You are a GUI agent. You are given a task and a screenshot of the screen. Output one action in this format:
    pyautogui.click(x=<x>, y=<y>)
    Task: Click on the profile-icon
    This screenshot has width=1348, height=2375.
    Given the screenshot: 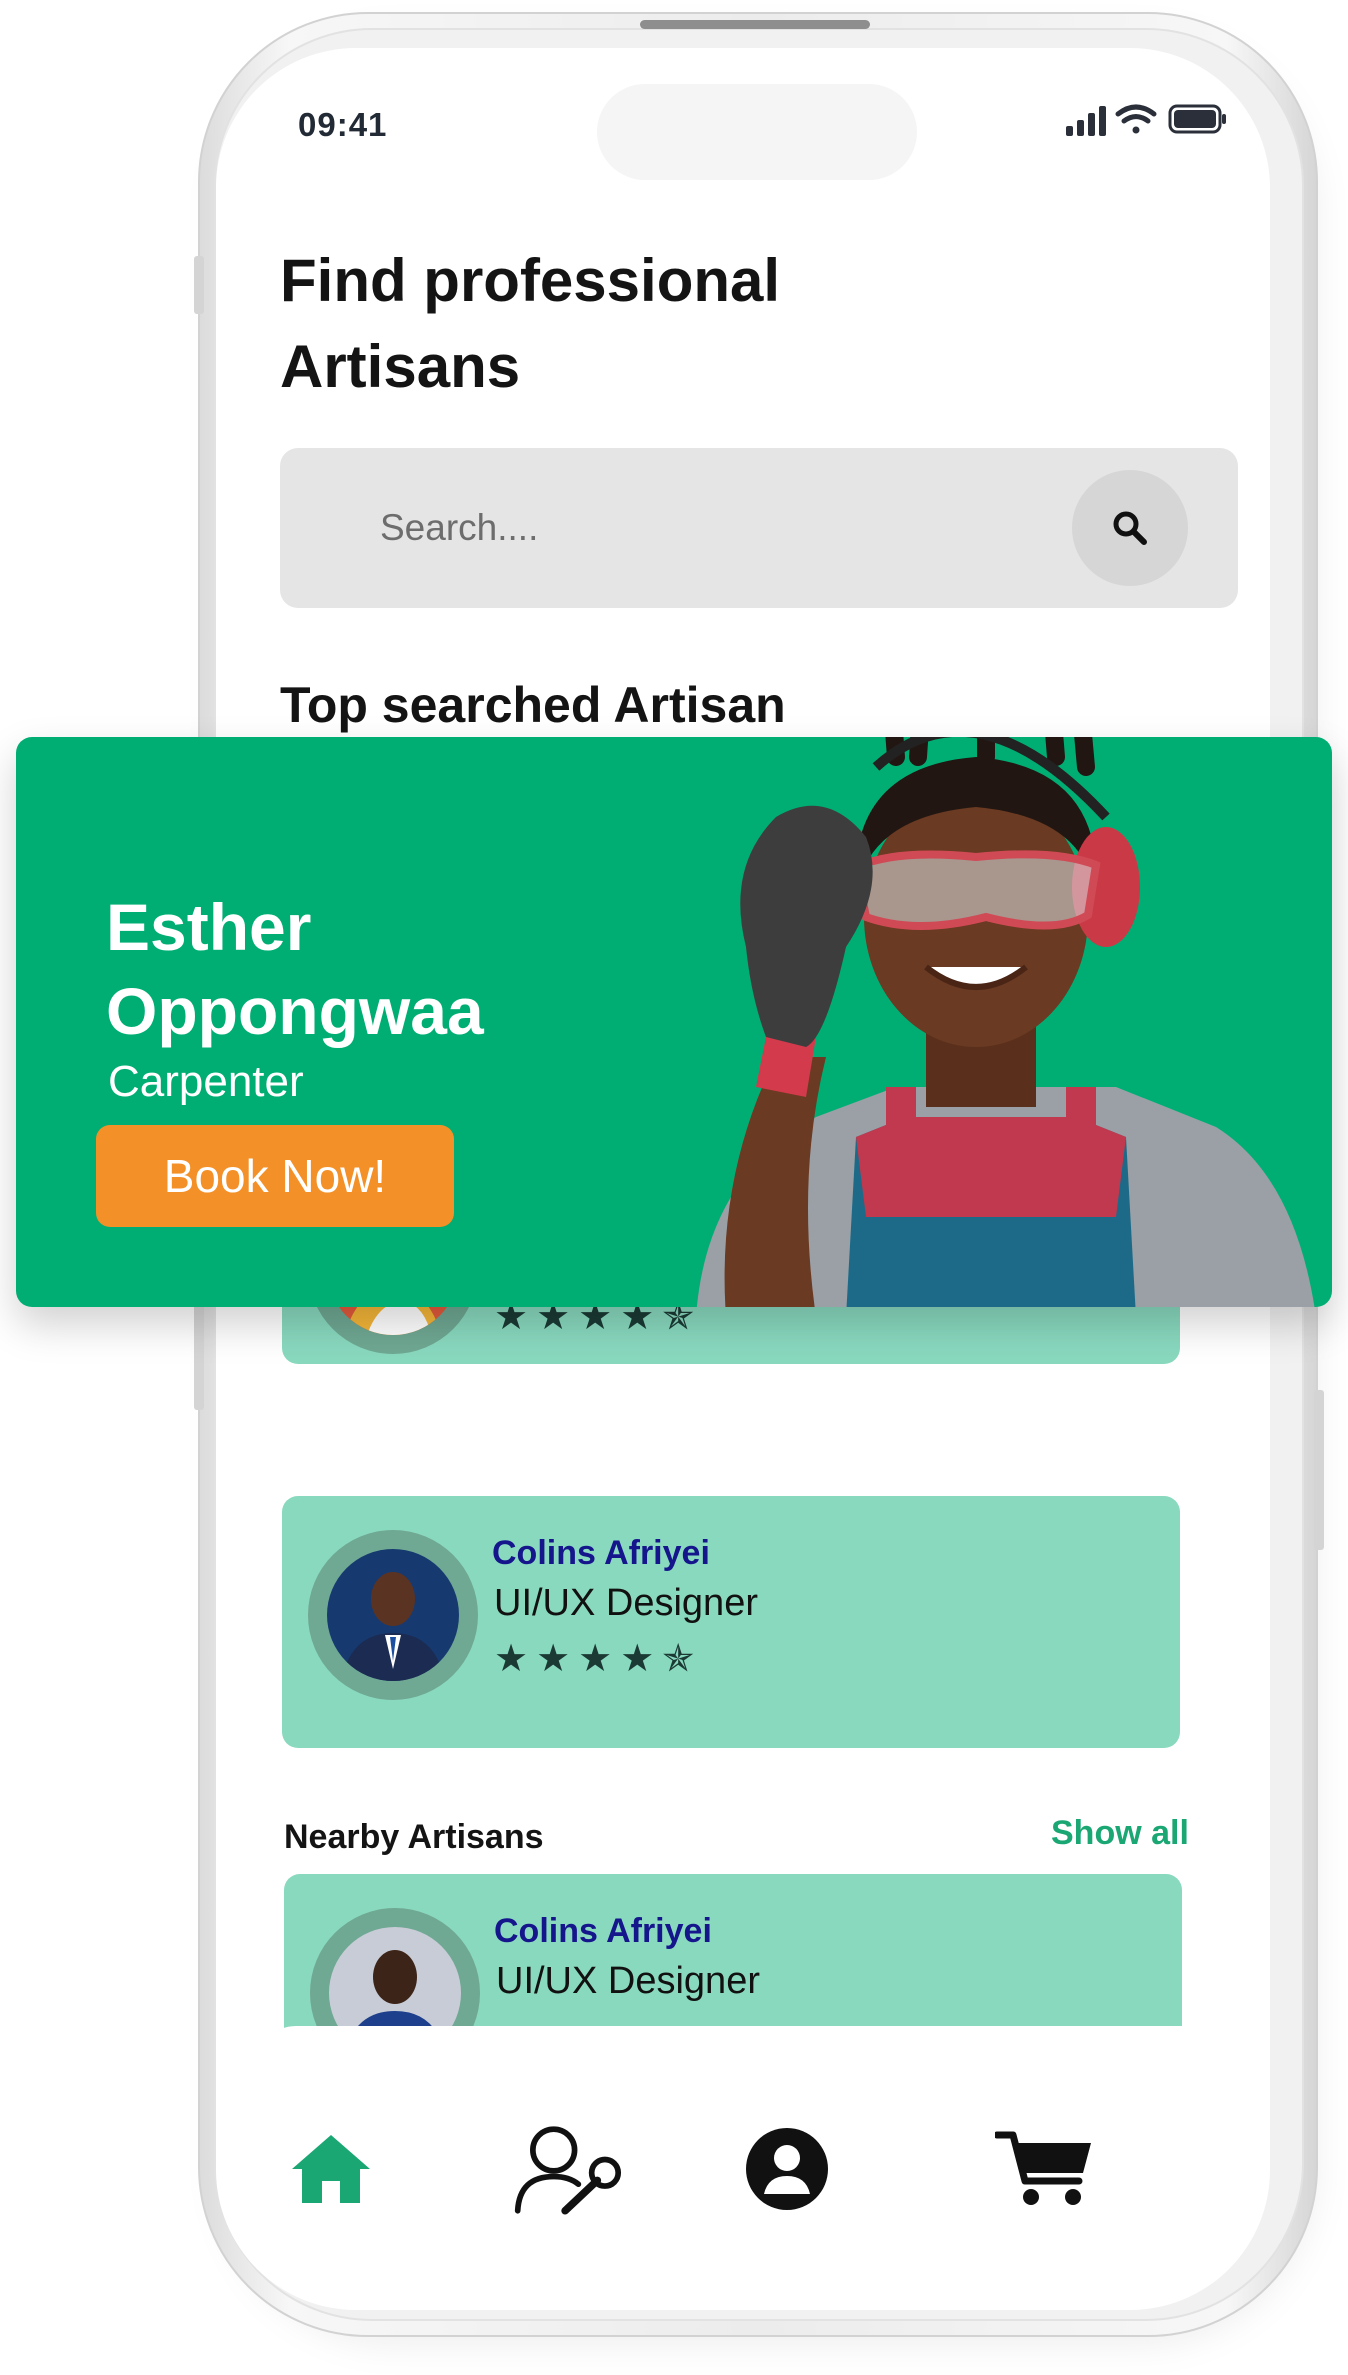 What is the action you would take?
    pyautogui.click(x=787, y=2169)
    